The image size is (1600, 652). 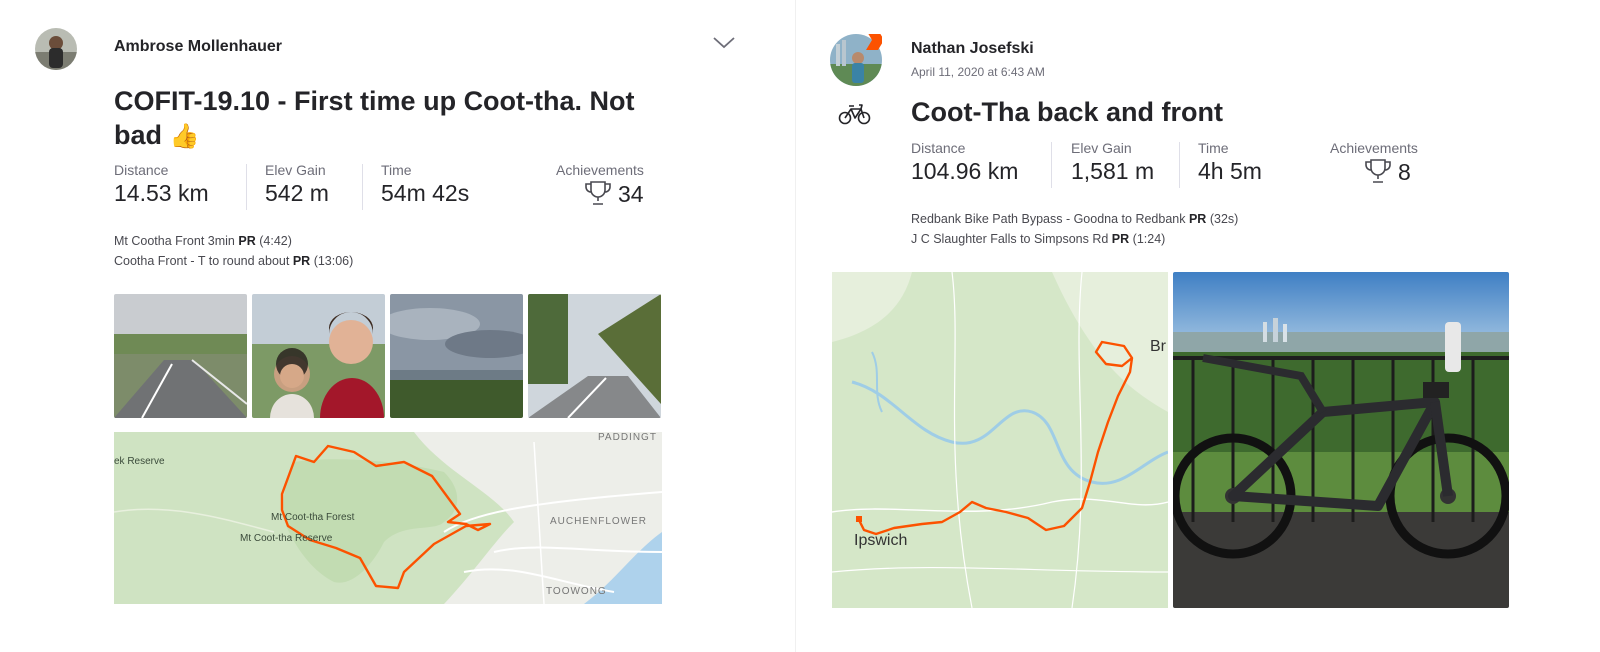 What do you see at coordinates (972, 49) in the screenshot?
I see `athlete-name: Nathan Josefski` at bounding box center [972, 49].